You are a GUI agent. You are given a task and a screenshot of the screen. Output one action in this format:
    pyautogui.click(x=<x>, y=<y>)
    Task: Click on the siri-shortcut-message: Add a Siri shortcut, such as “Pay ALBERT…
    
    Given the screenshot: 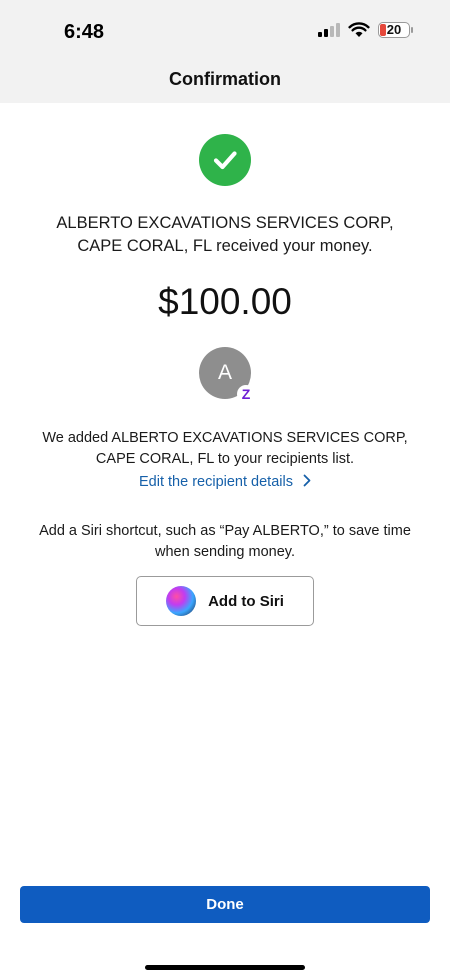 What is the action you would take?
    pyautogui.click(x=225, y=541)
    